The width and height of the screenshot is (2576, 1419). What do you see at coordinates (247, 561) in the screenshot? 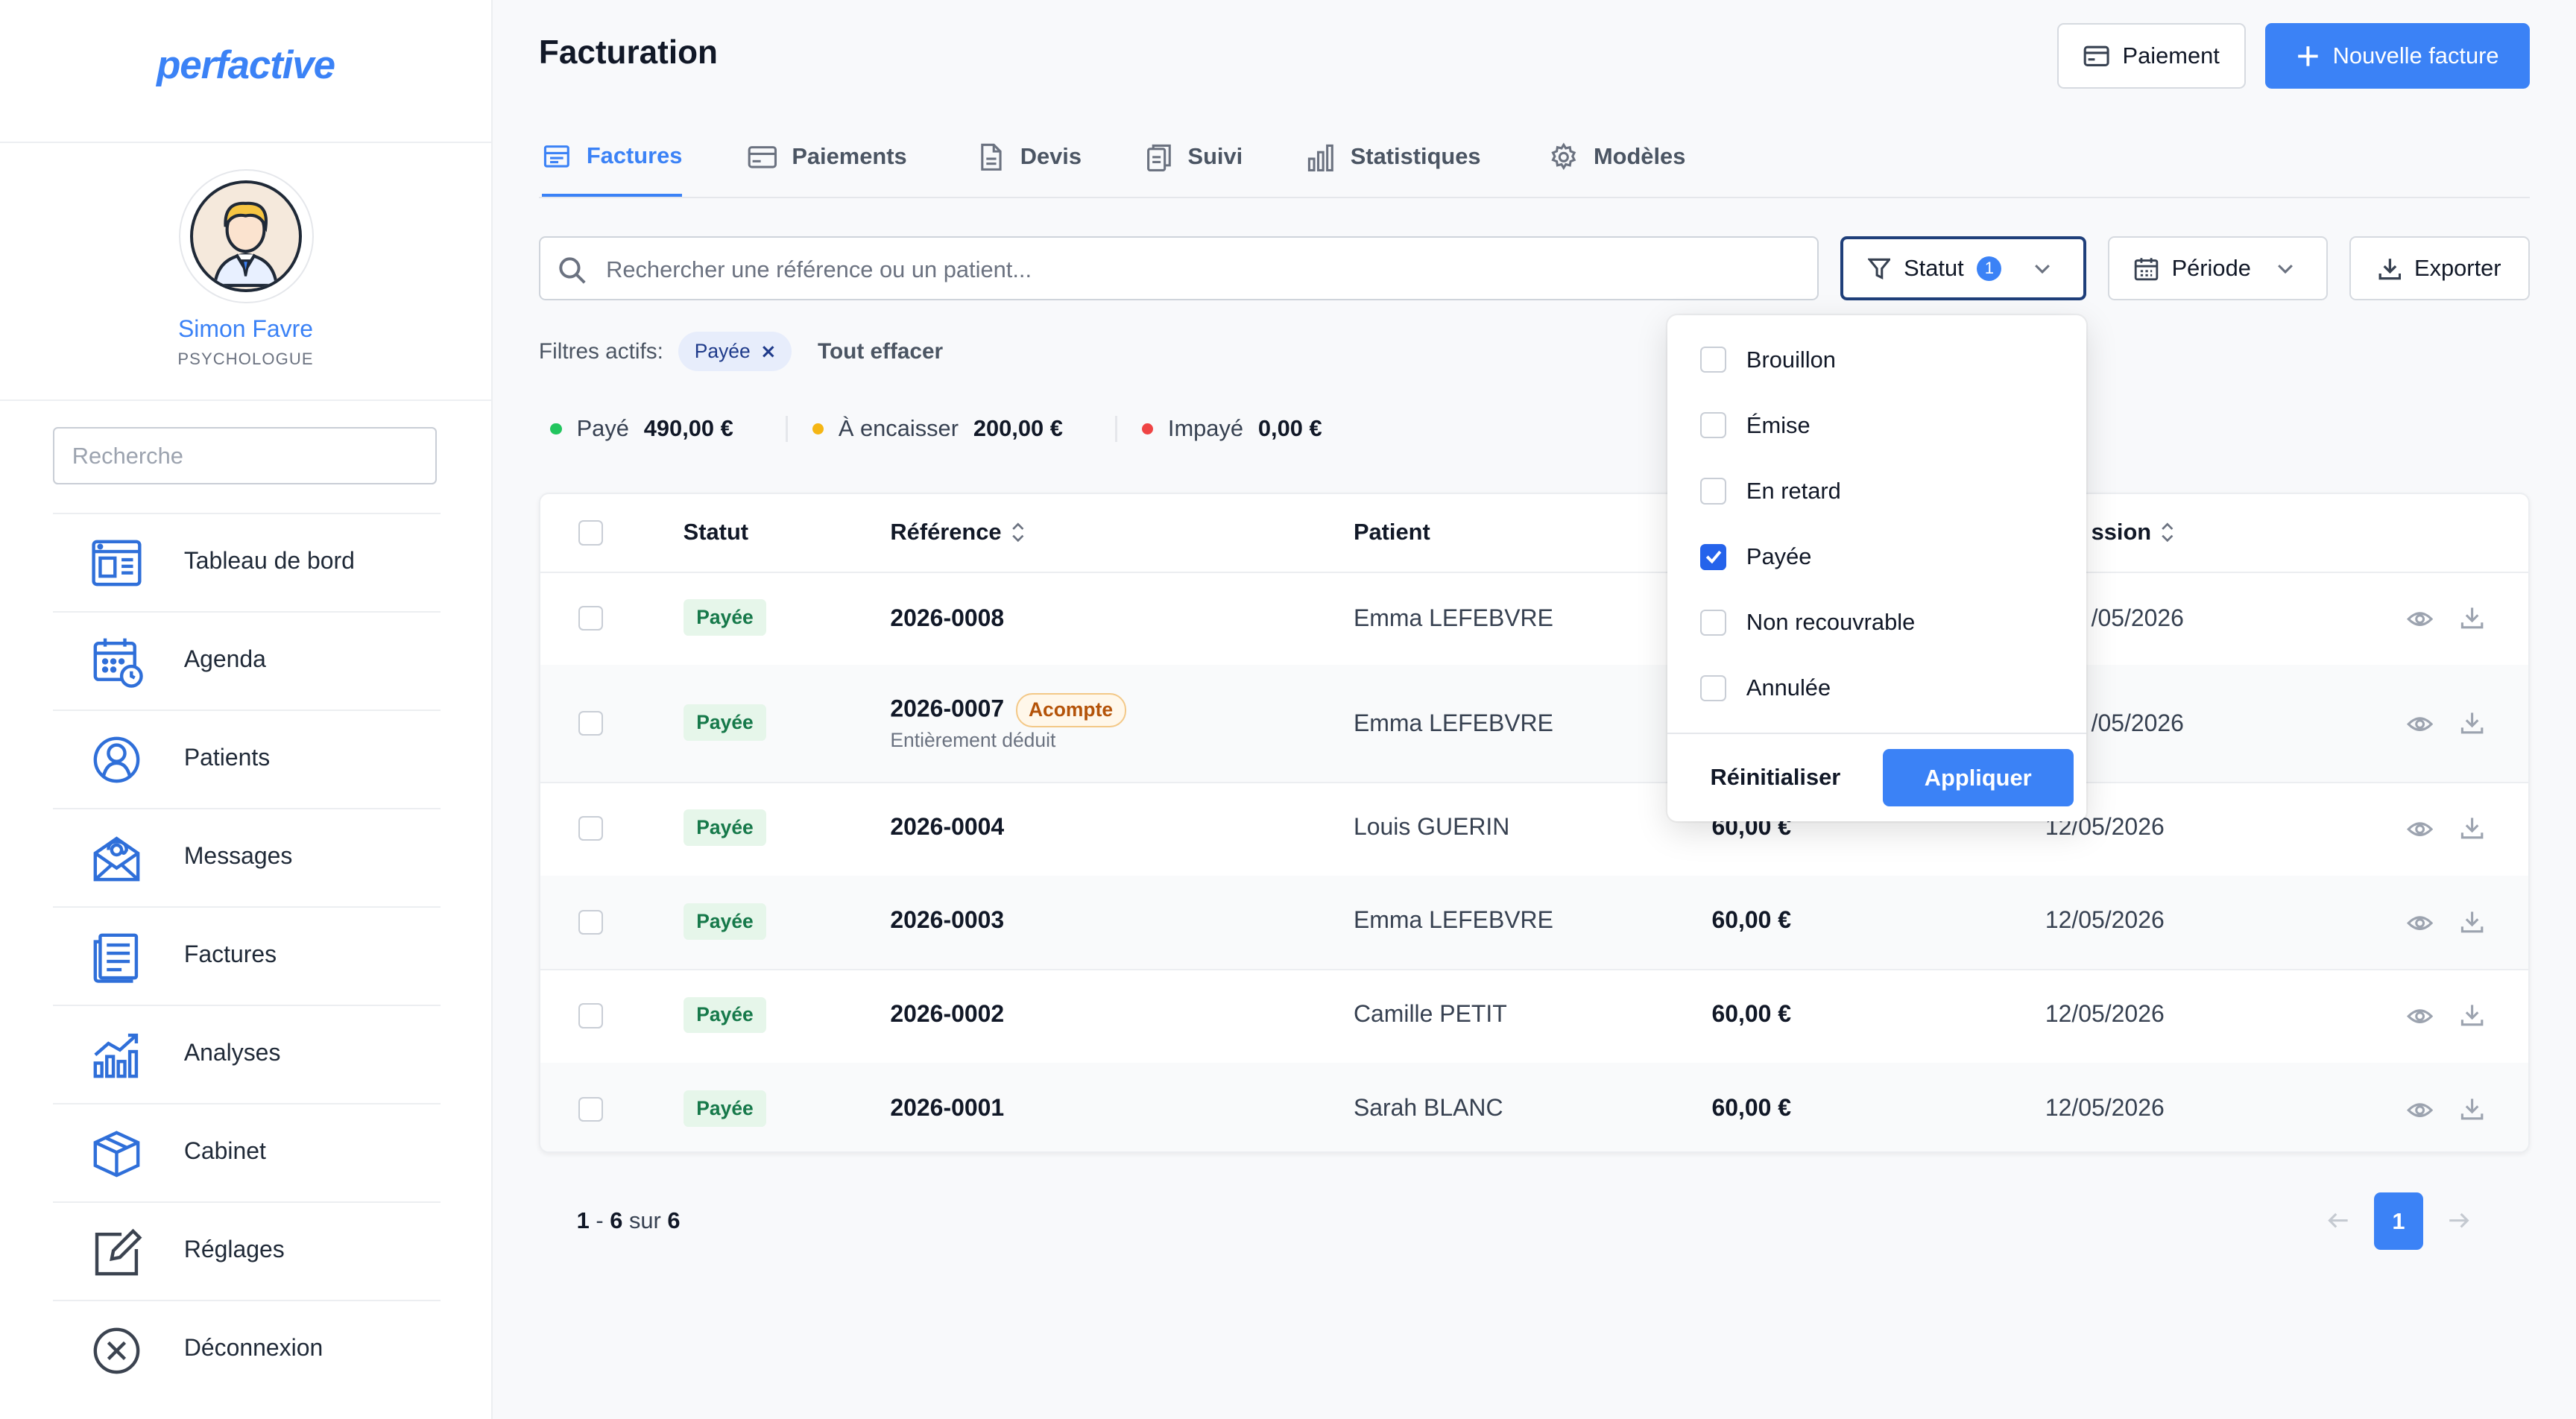
I see `sidebar-item-dashboard: Tableau de bord` at bounding box center [247, 561].